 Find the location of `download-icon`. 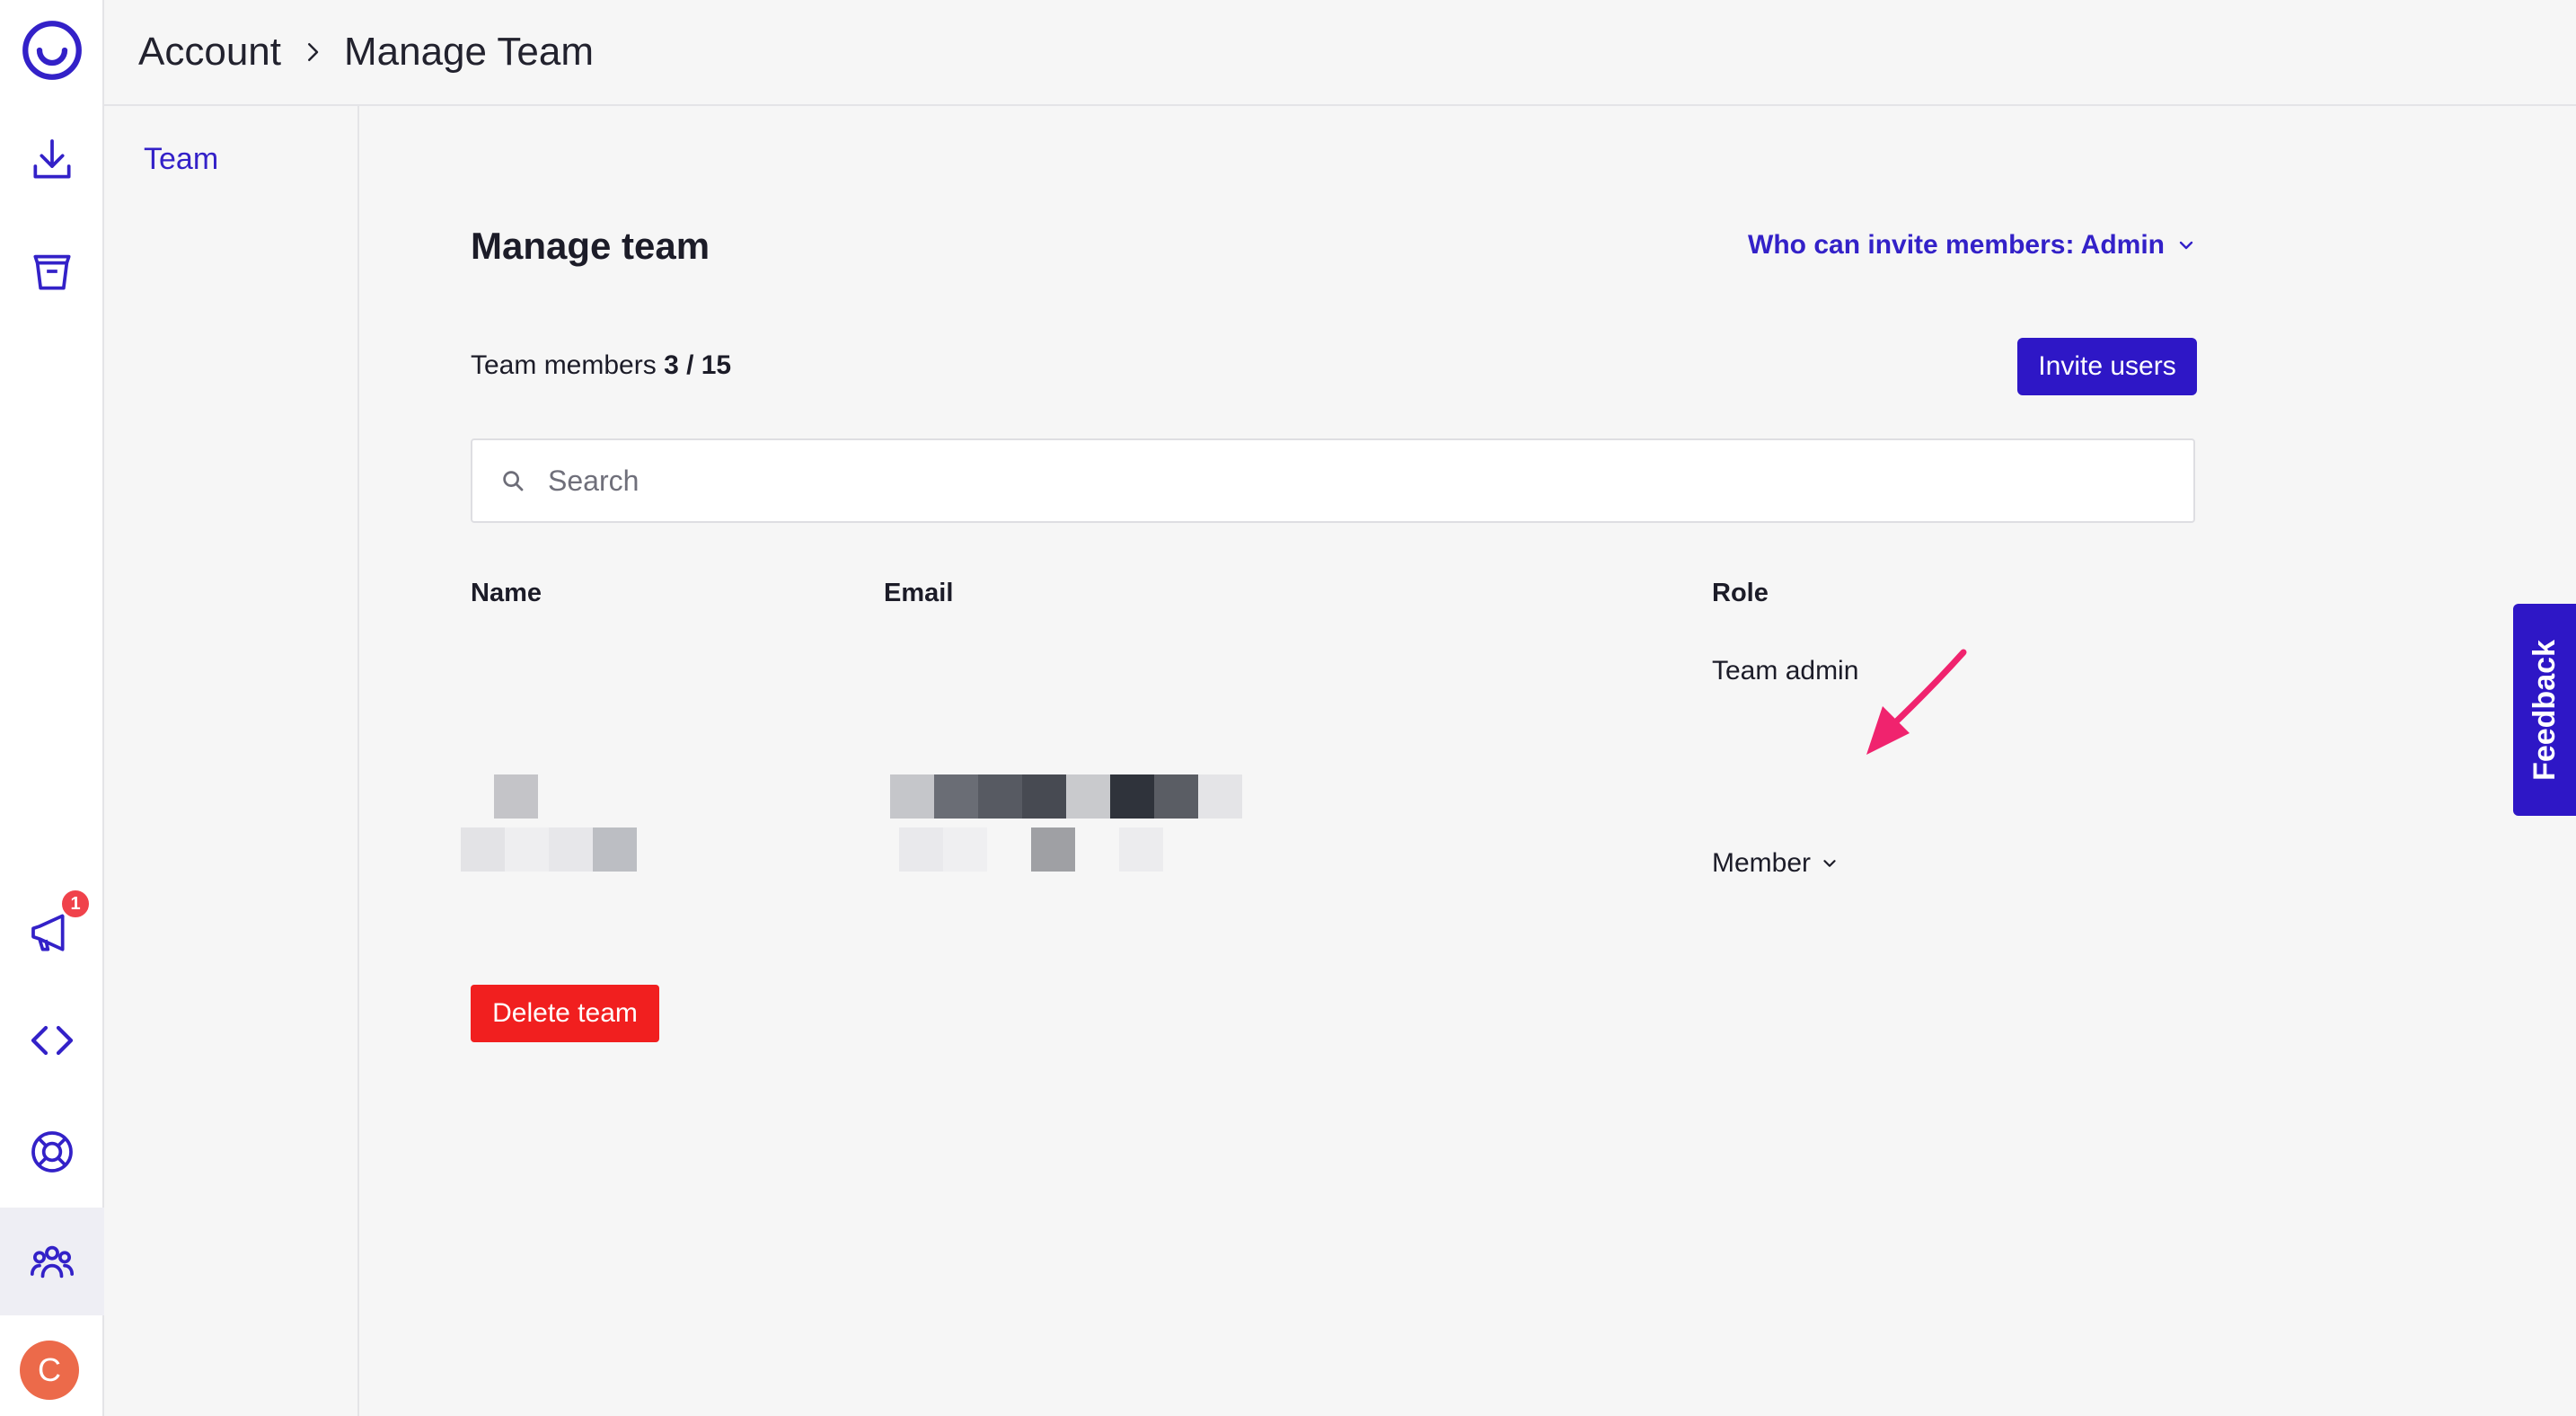

download-icon is located at coordinates (52, 160).